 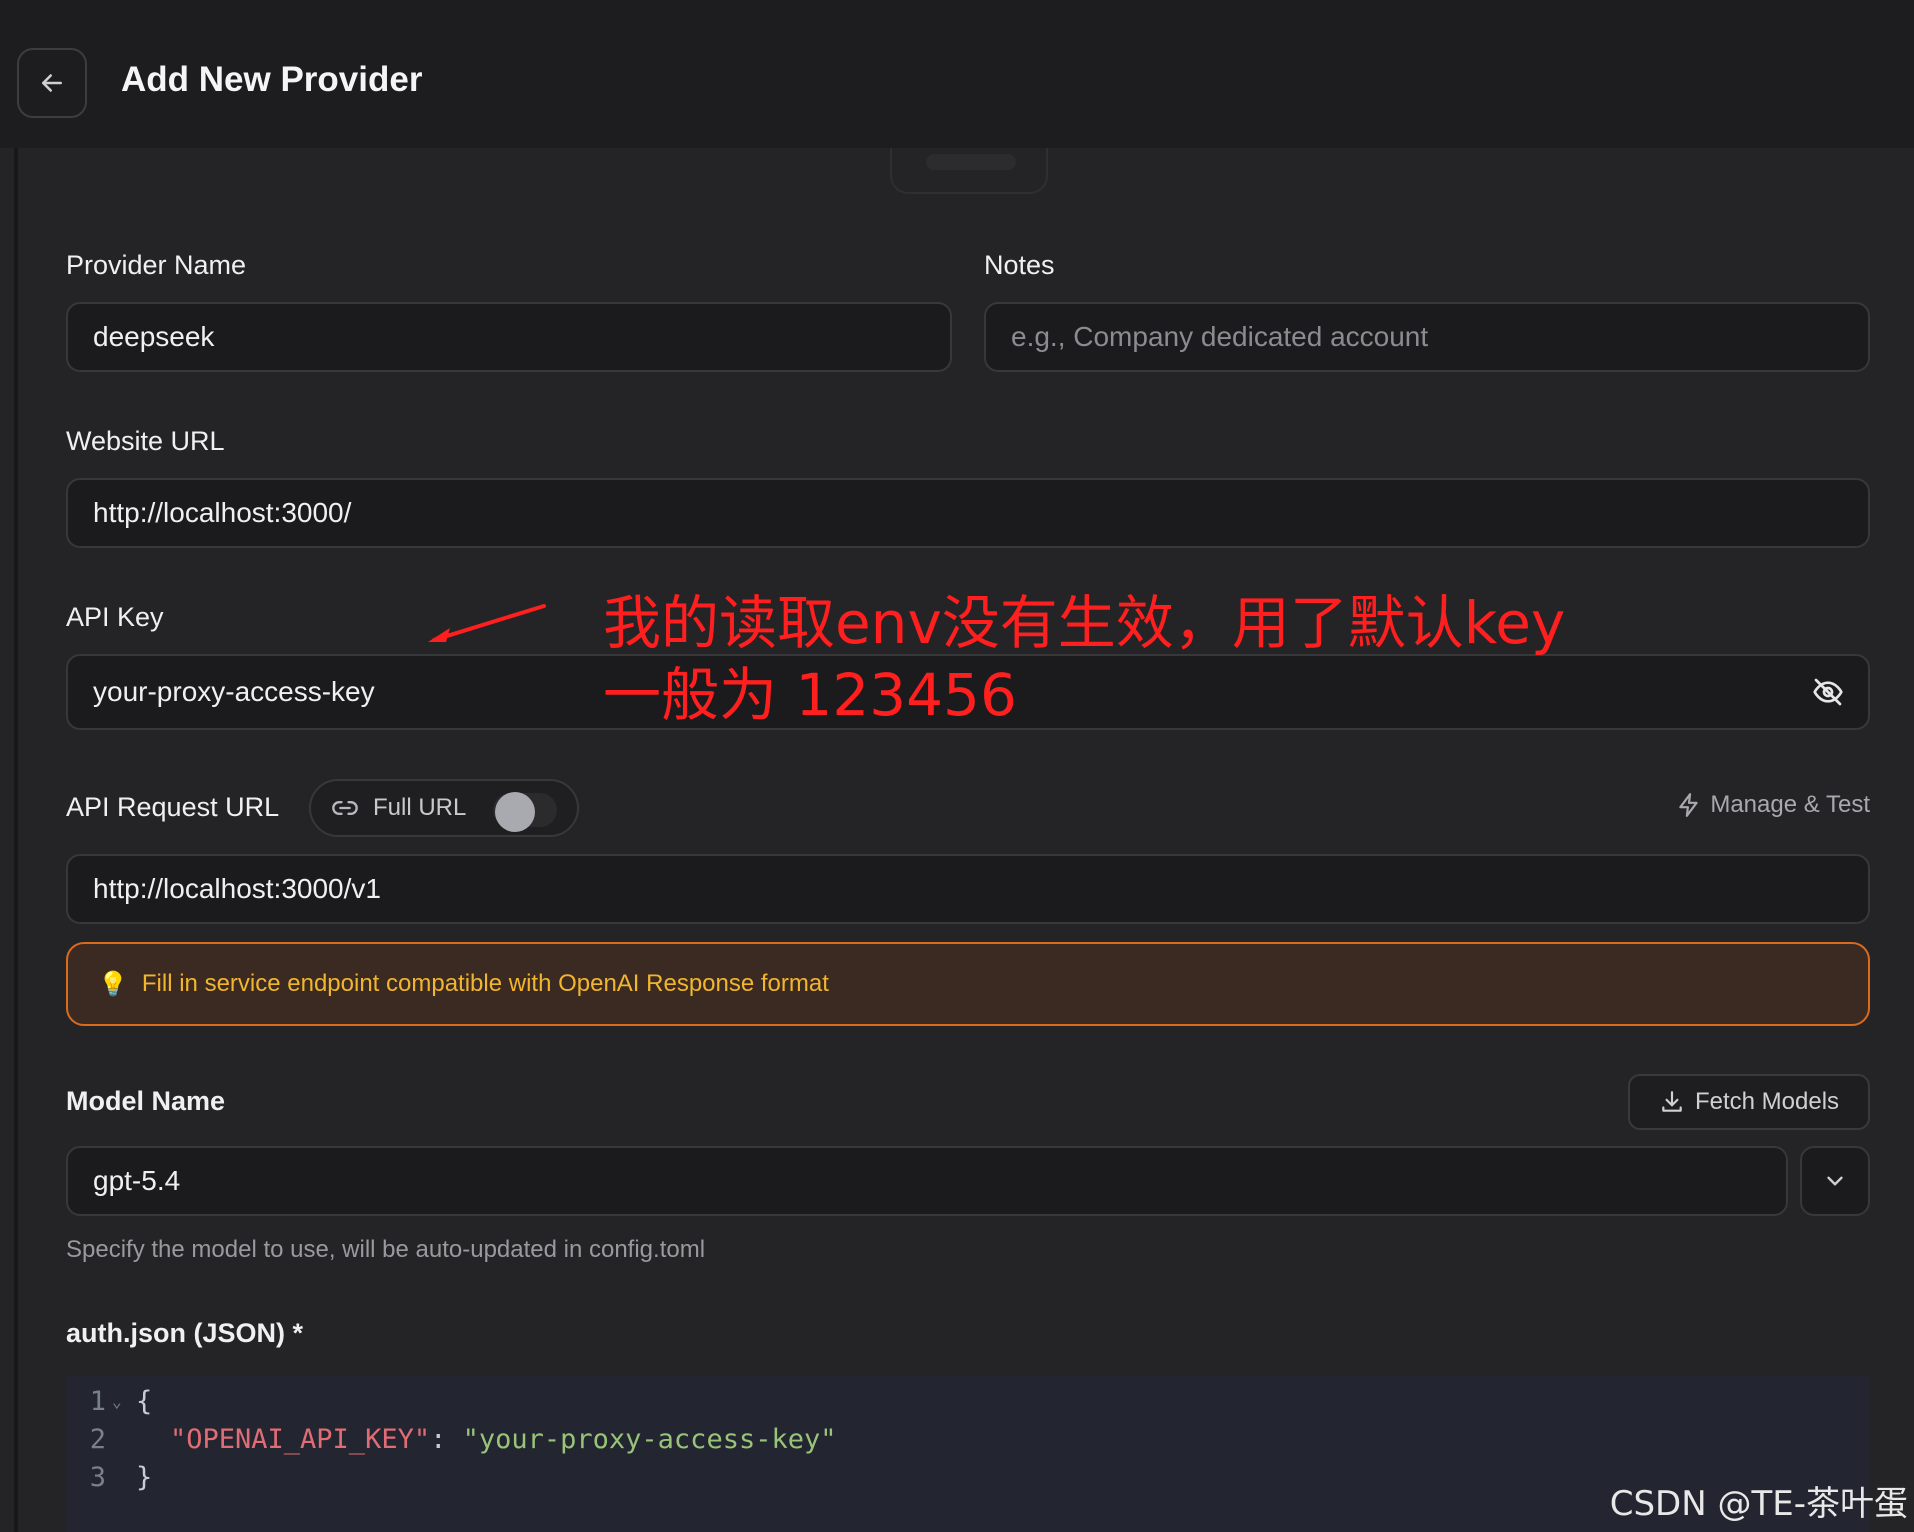 I want to click on api-request-url-input, so click(x=980, y=889).